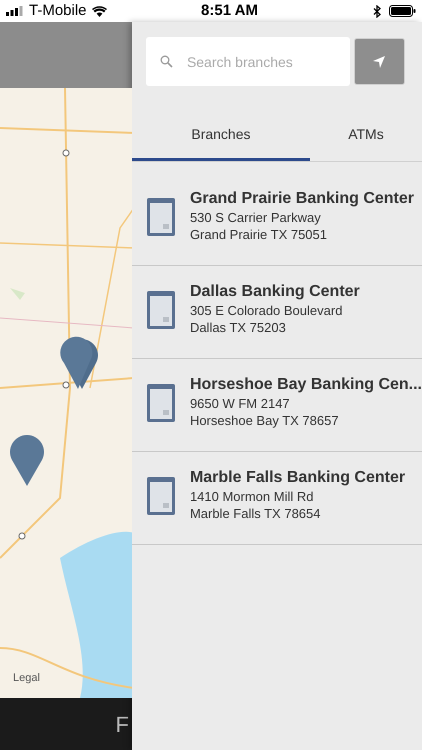 This screenshot has height=750, width=422. I want to click on branch-name: Marble Falls Banking Center, so click(298, 478).